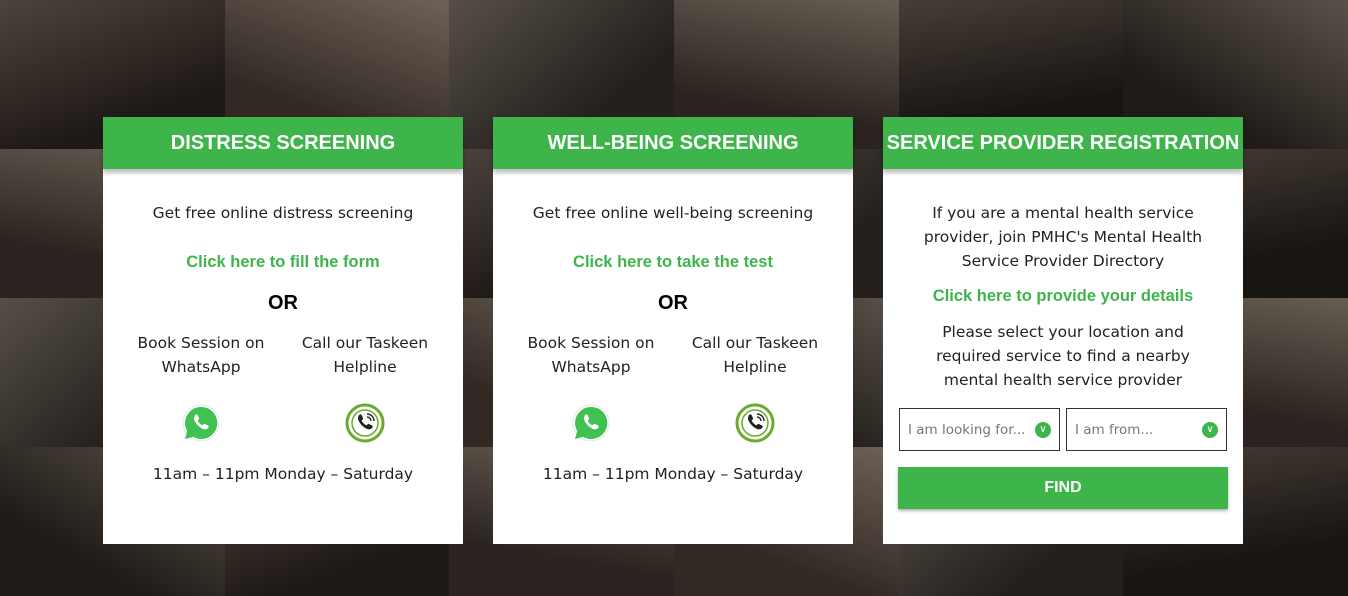 This screenshot has height=596, width=1348. I want to click on fill-form-link: Click here to fill the form, so click(283, 262).